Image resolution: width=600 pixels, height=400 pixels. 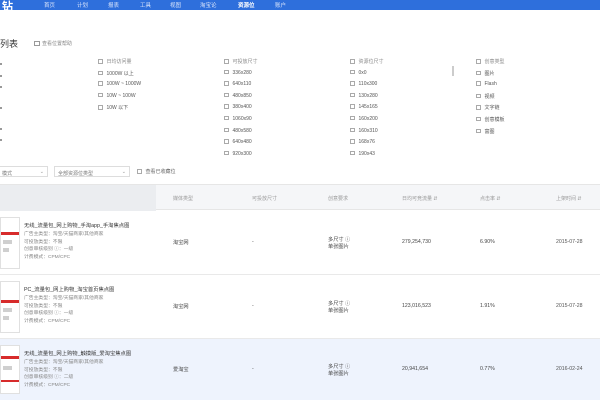 I want to click on th-creative: 创意要求, so click(x=338, y=198).